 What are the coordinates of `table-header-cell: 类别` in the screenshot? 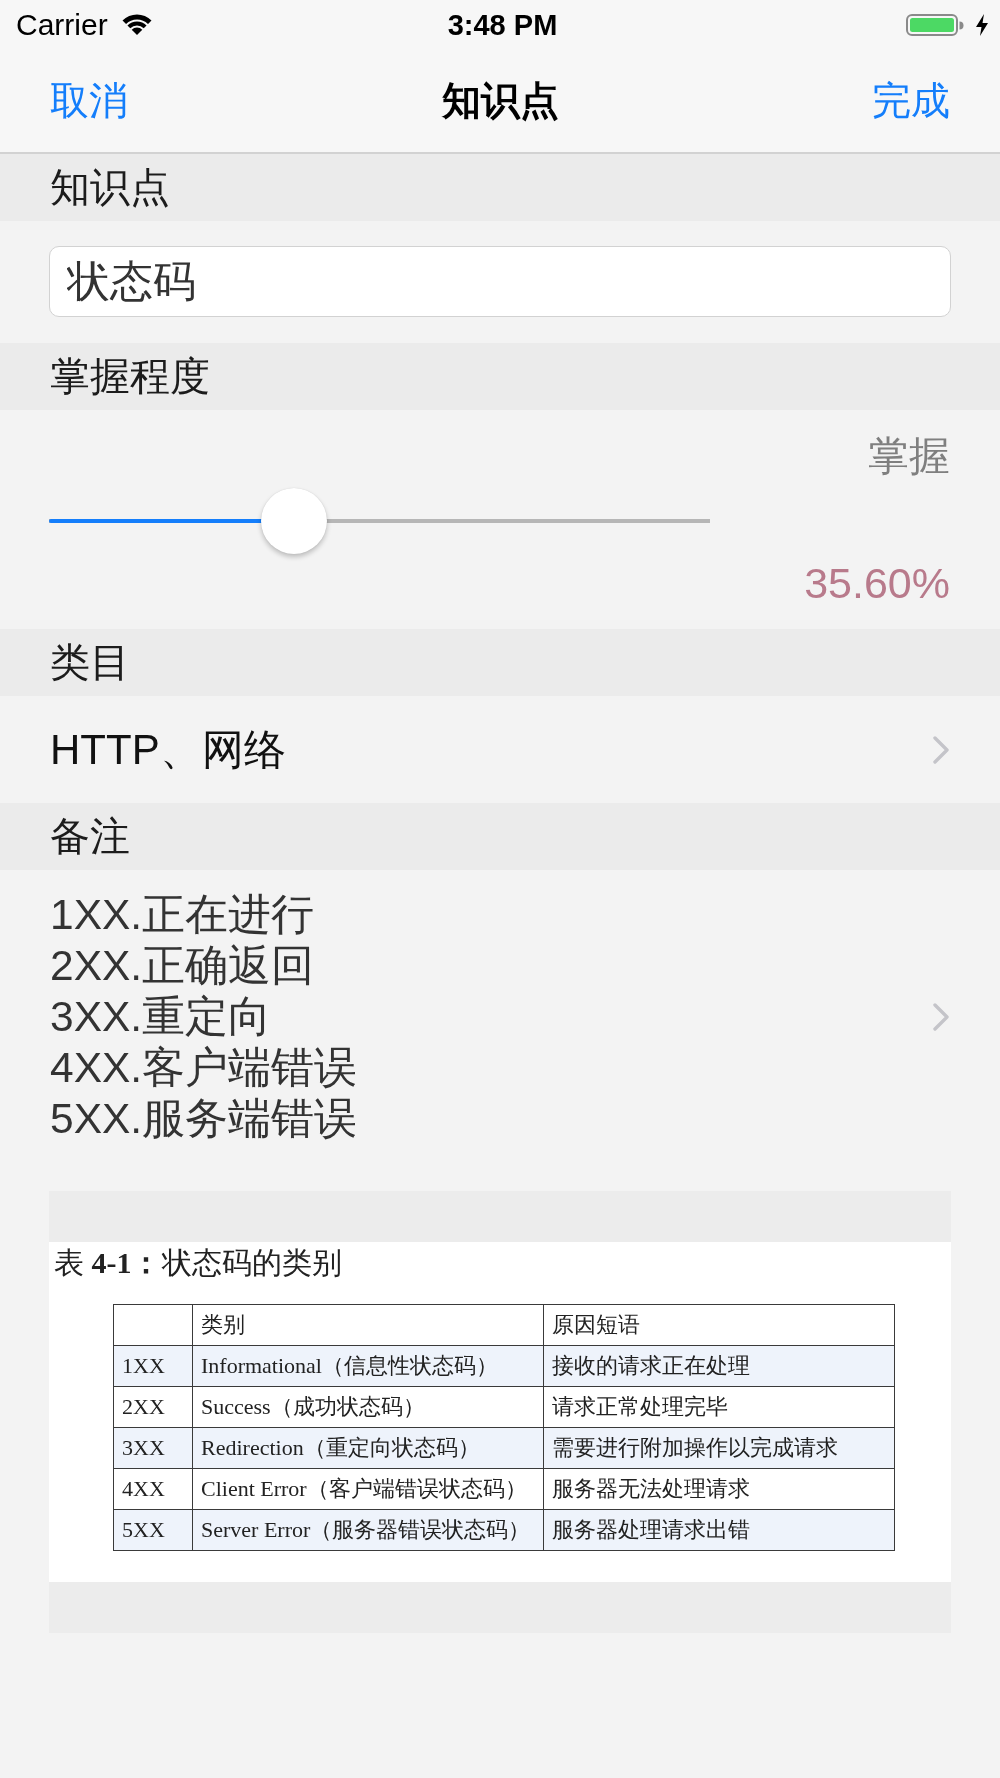 It's located at (368, 1325).